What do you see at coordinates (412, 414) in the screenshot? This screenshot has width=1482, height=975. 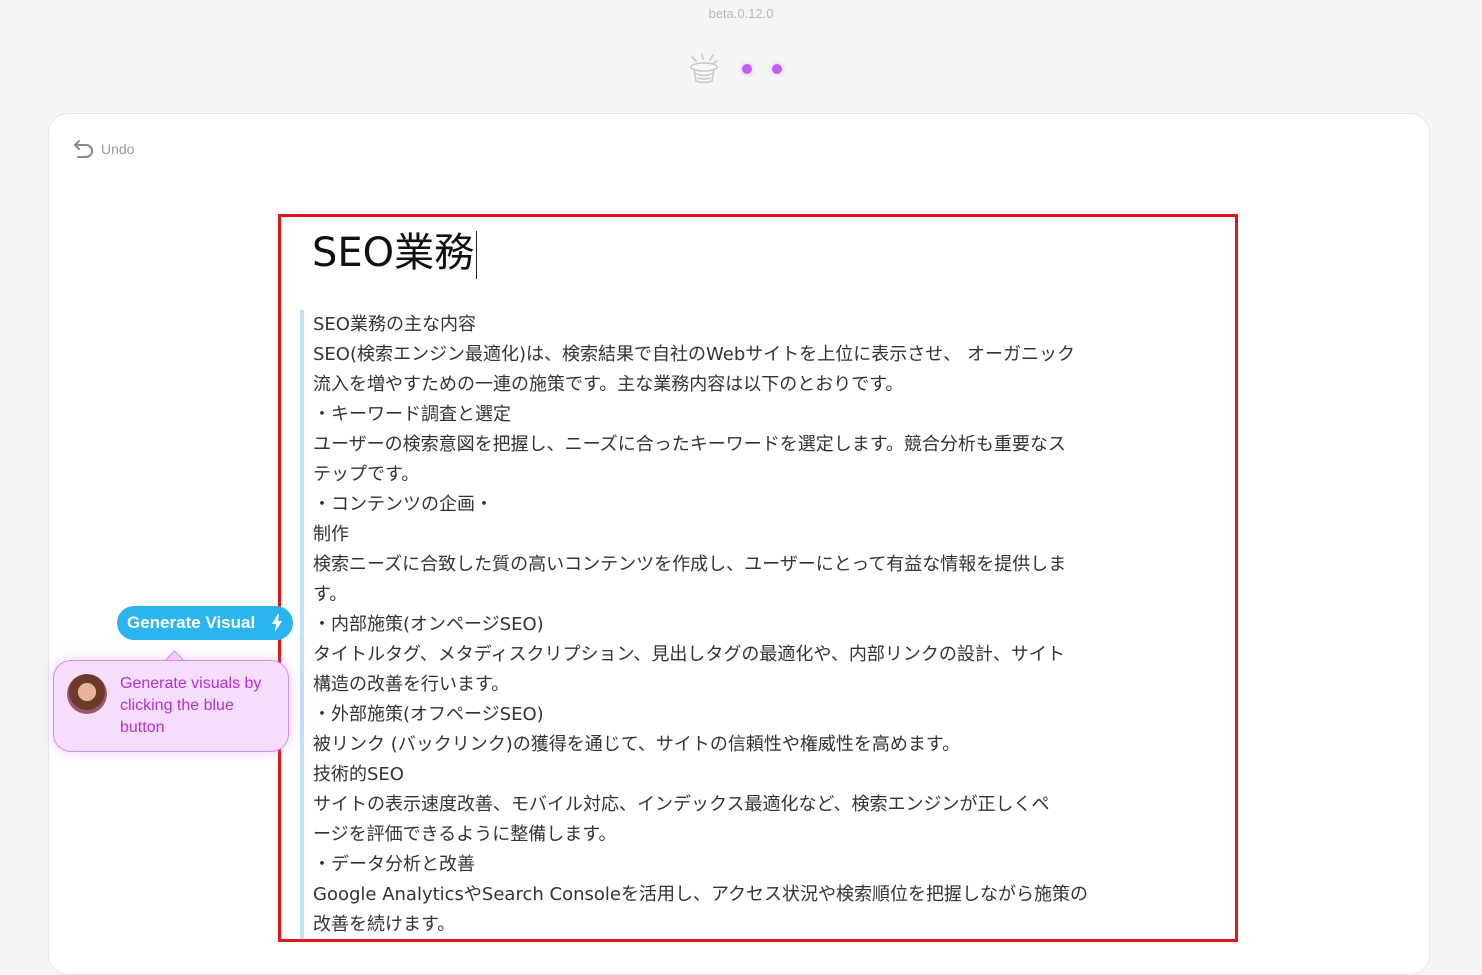 I see `text-line: ・キーワード調査と選定` at bounding box center [412, 414].